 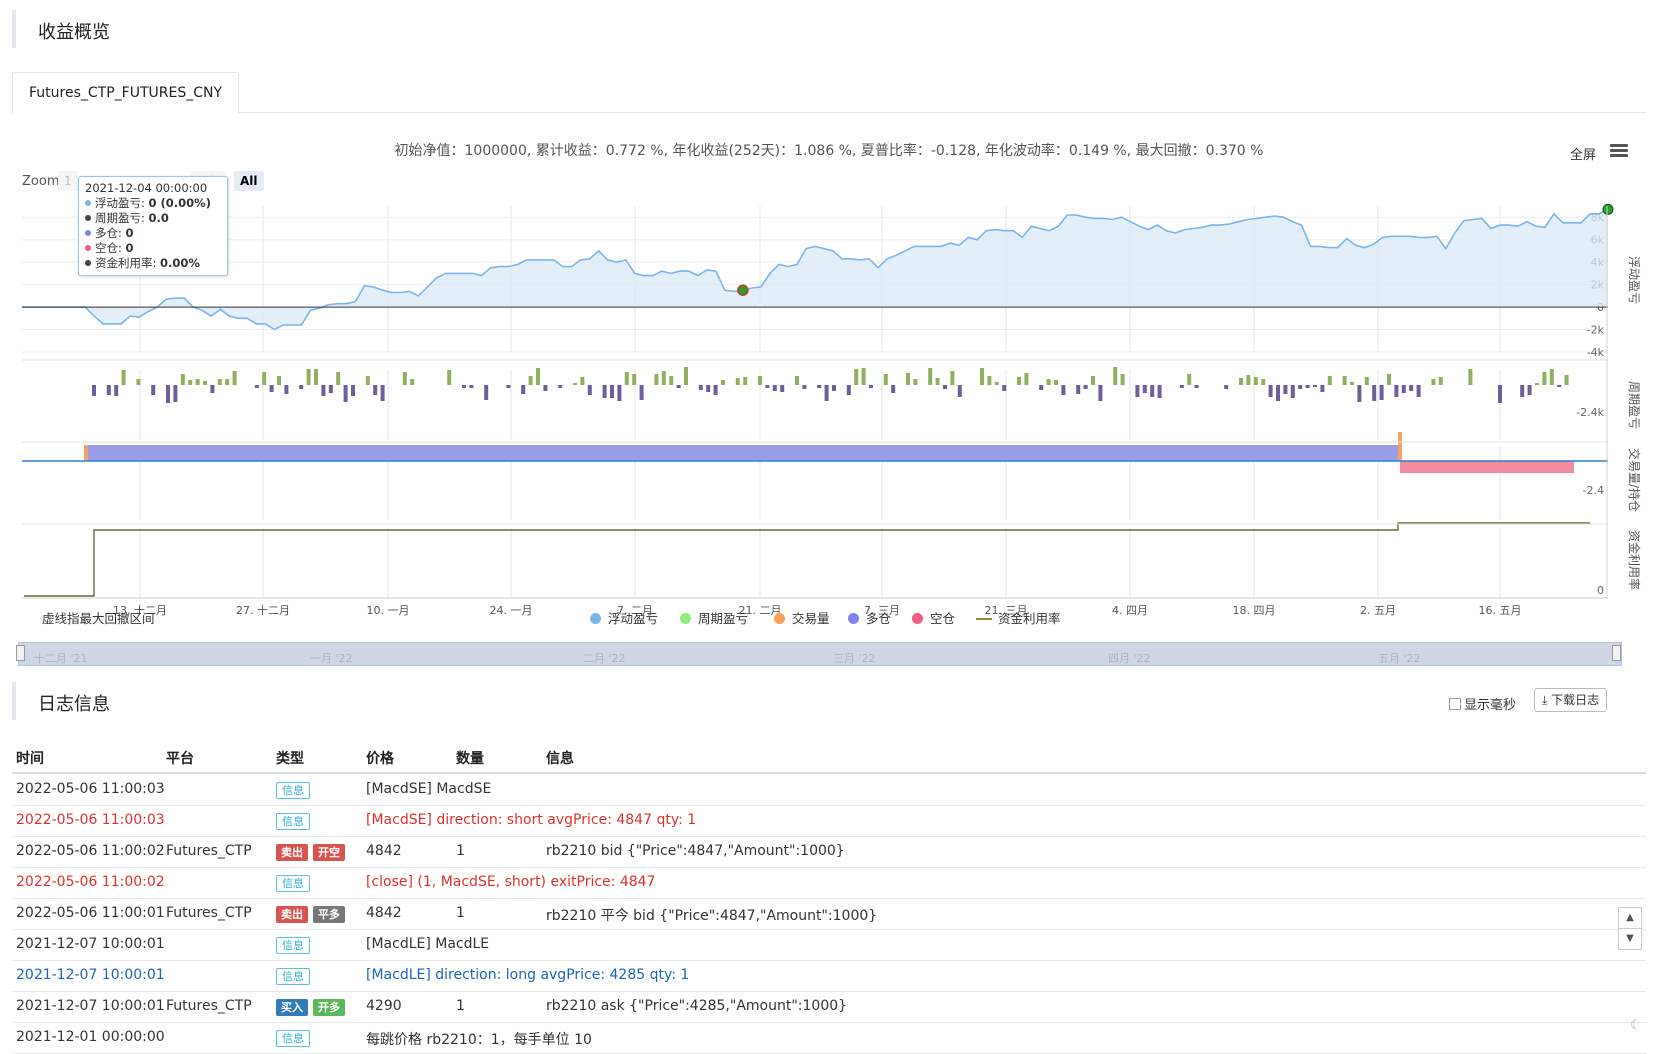 I want to click on tab-futures-ctp: Futures_CTP_FUTURES_CNY, so click(x=126, y=93).